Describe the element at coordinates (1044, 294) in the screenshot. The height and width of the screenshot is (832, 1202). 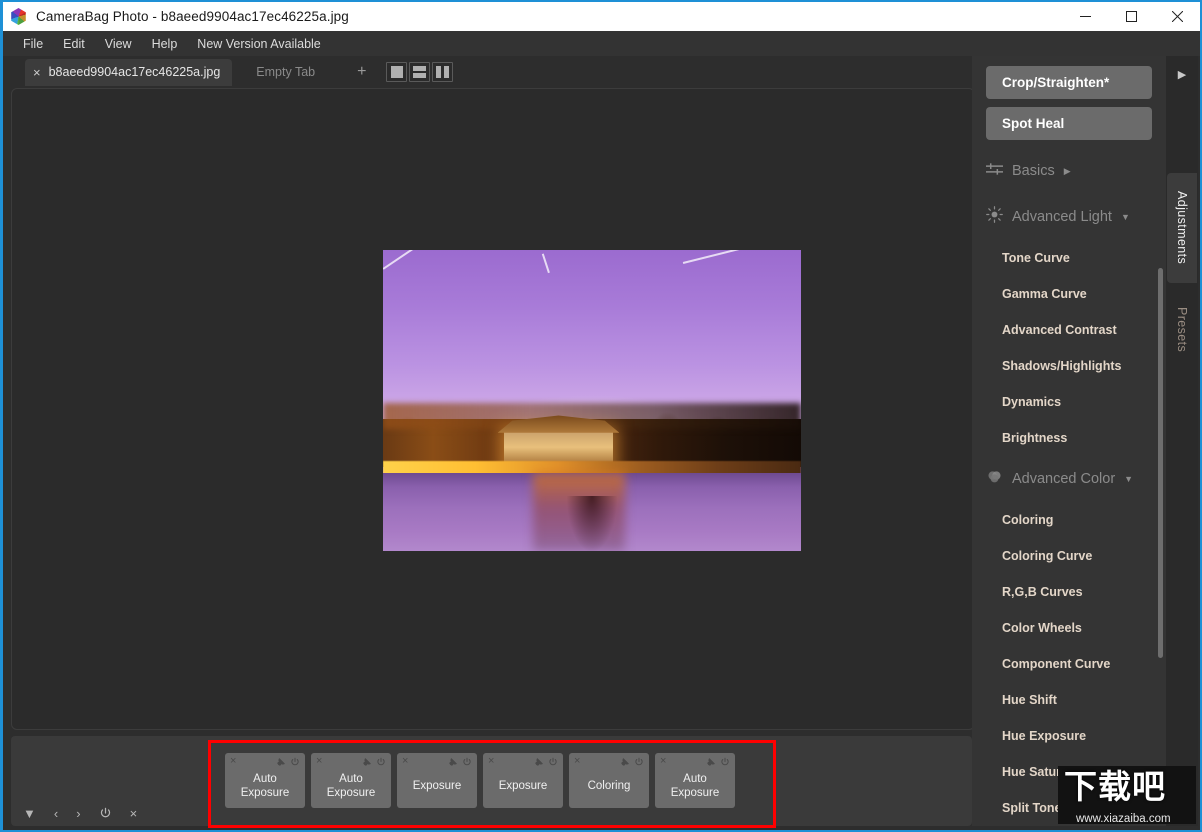
I see `sidebar-item-label: Gamma Curve` at that location.